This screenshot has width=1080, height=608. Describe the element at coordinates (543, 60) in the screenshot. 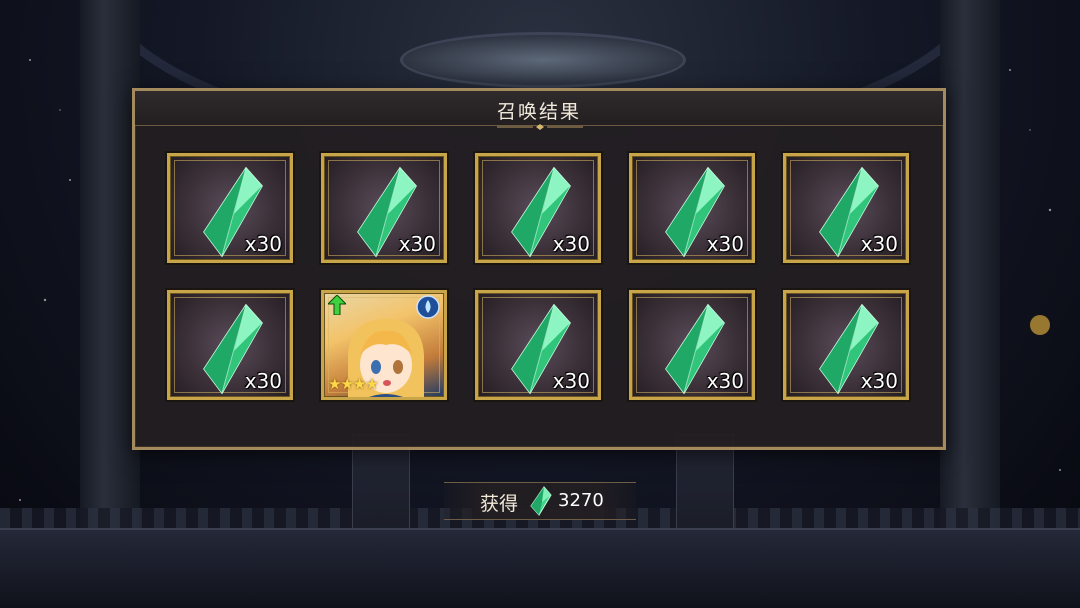

I see `ceiling-dome` at that location.